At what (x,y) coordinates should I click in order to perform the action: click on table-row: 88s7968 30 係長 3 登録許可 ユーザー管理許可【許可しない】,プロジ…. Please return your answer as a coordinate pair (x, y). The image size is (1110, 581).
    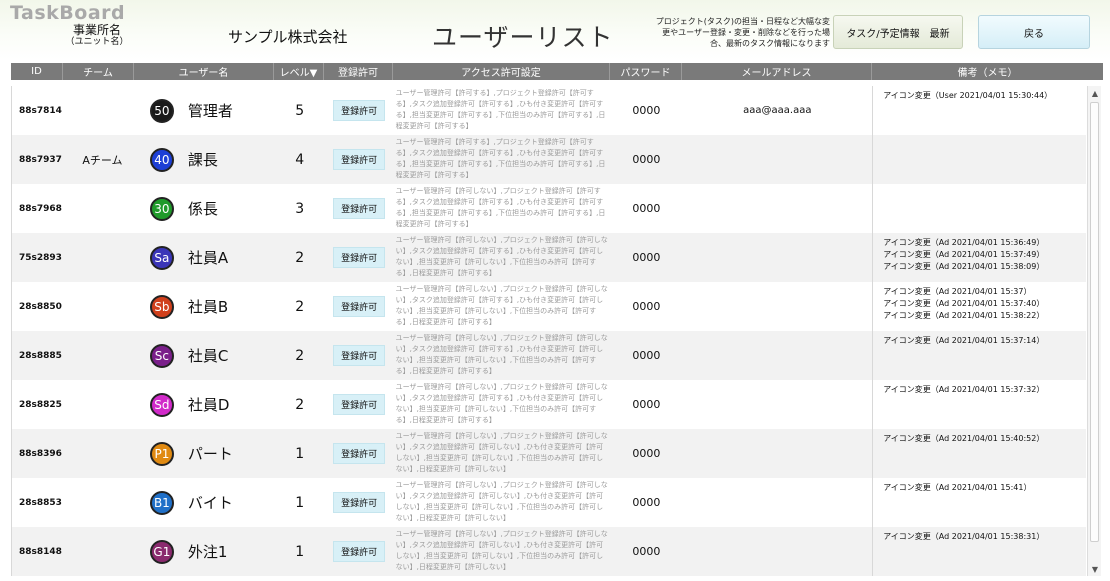
    Looking at the image, I should click on (549, 208).